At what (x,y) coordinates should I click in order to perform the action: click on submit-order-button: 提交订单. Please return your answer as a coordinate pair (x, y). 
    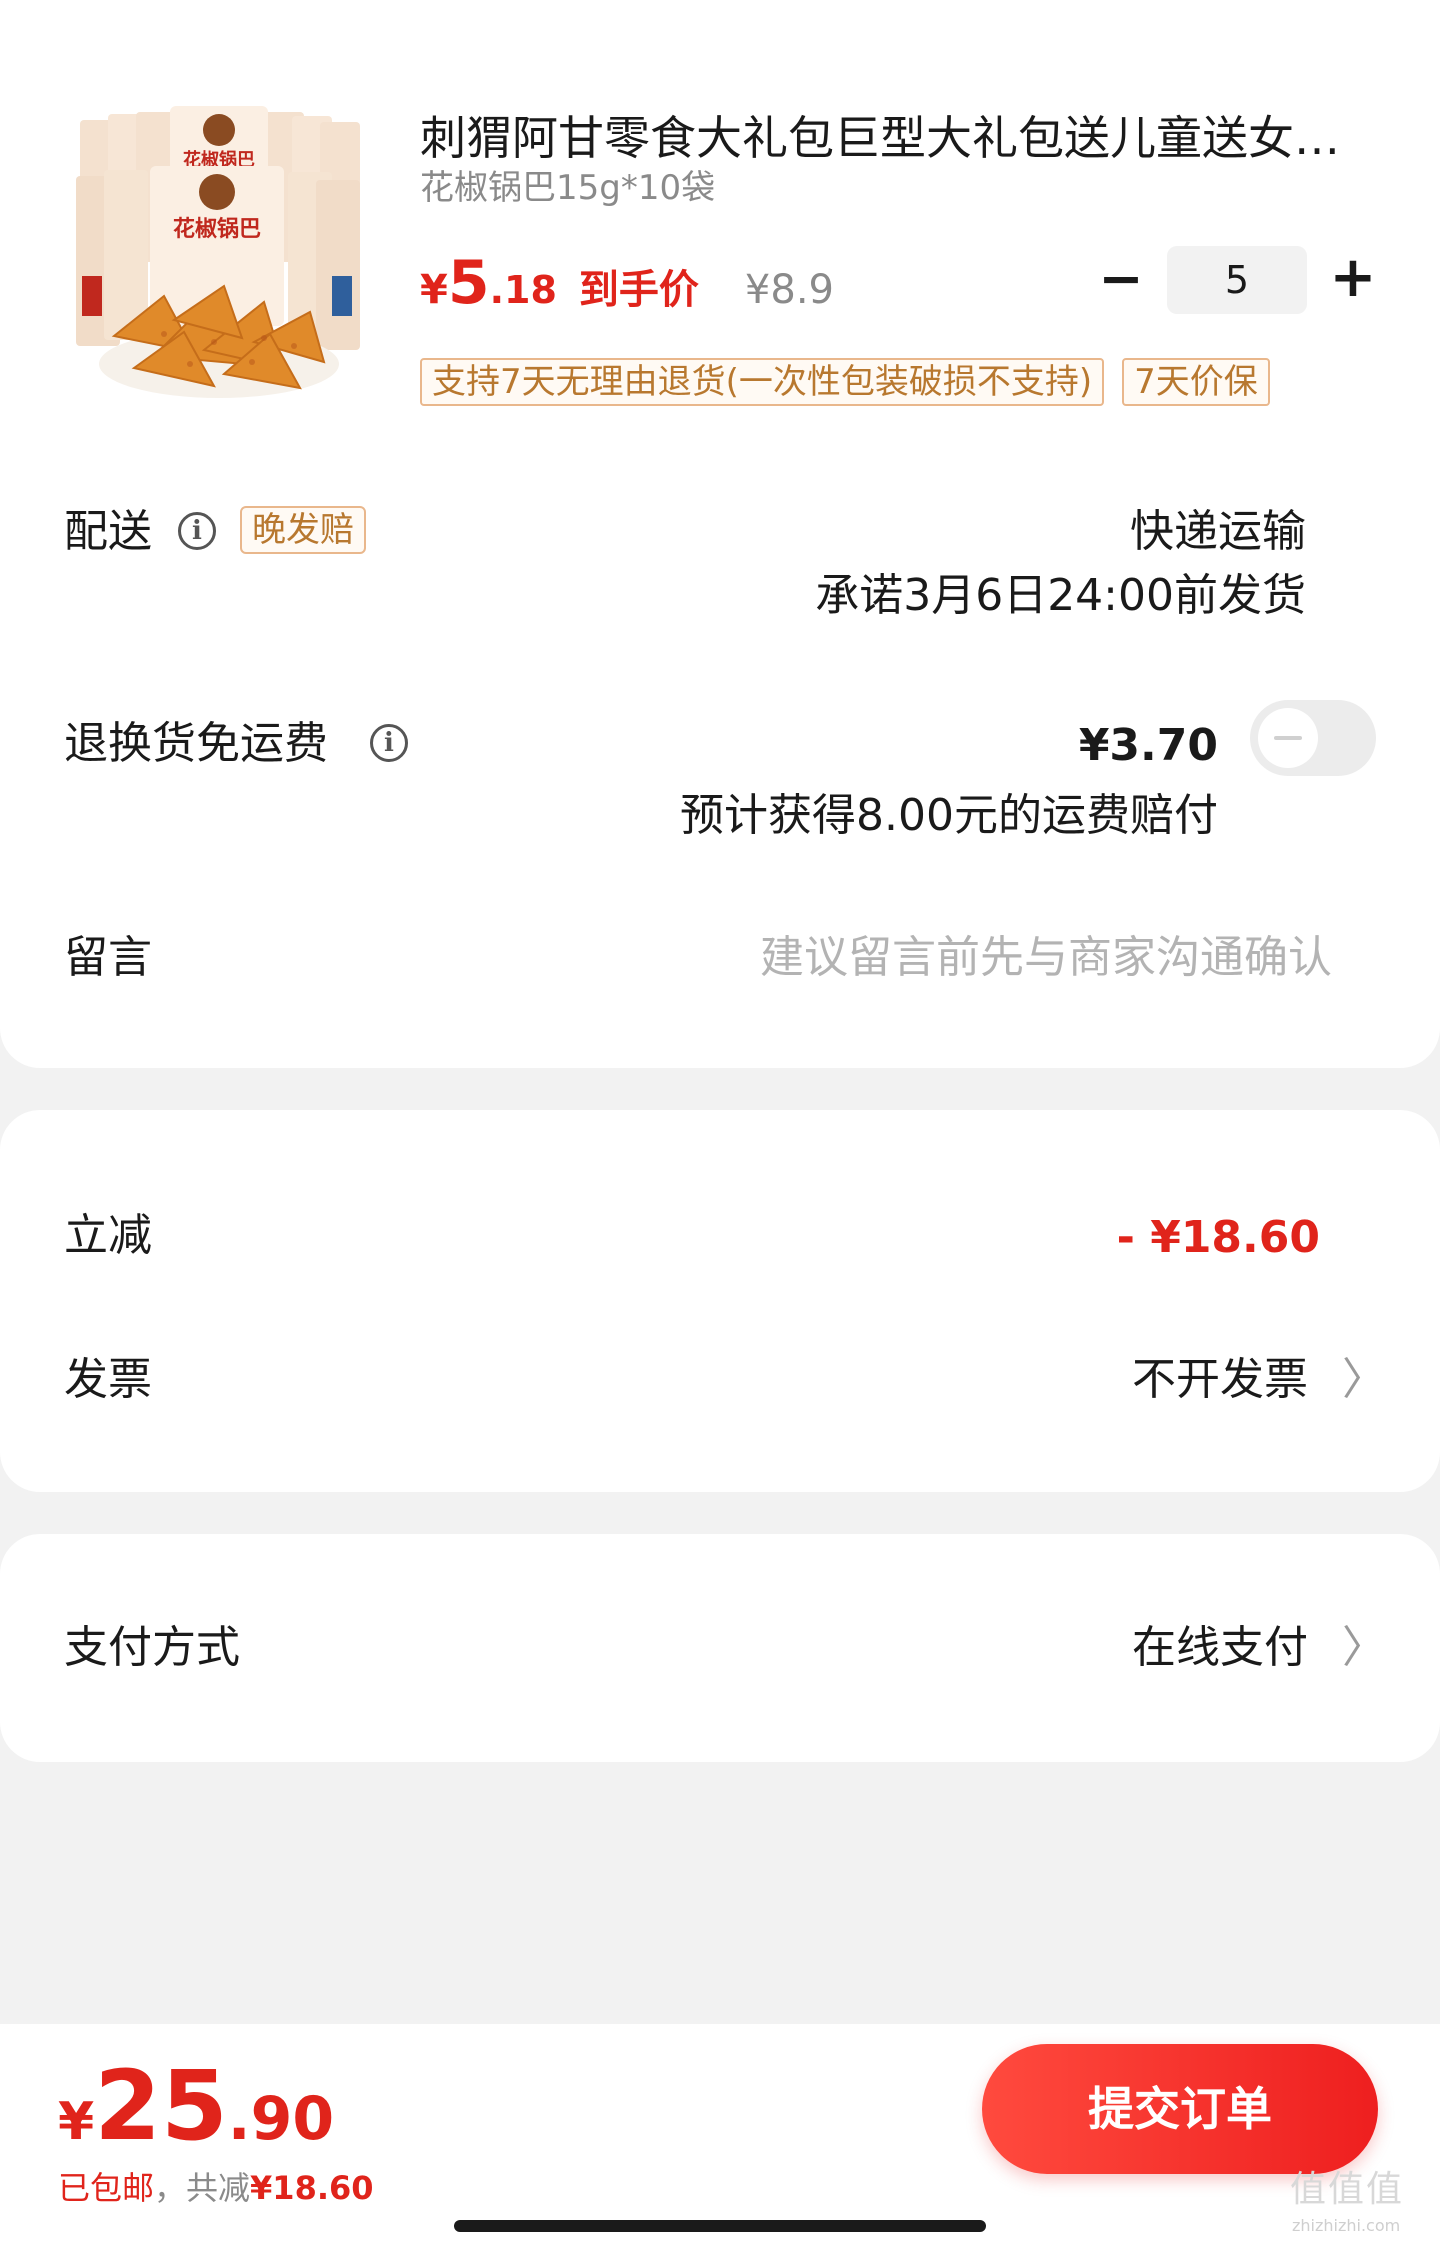
    Looking at the image, I should click on (1180, 2109).